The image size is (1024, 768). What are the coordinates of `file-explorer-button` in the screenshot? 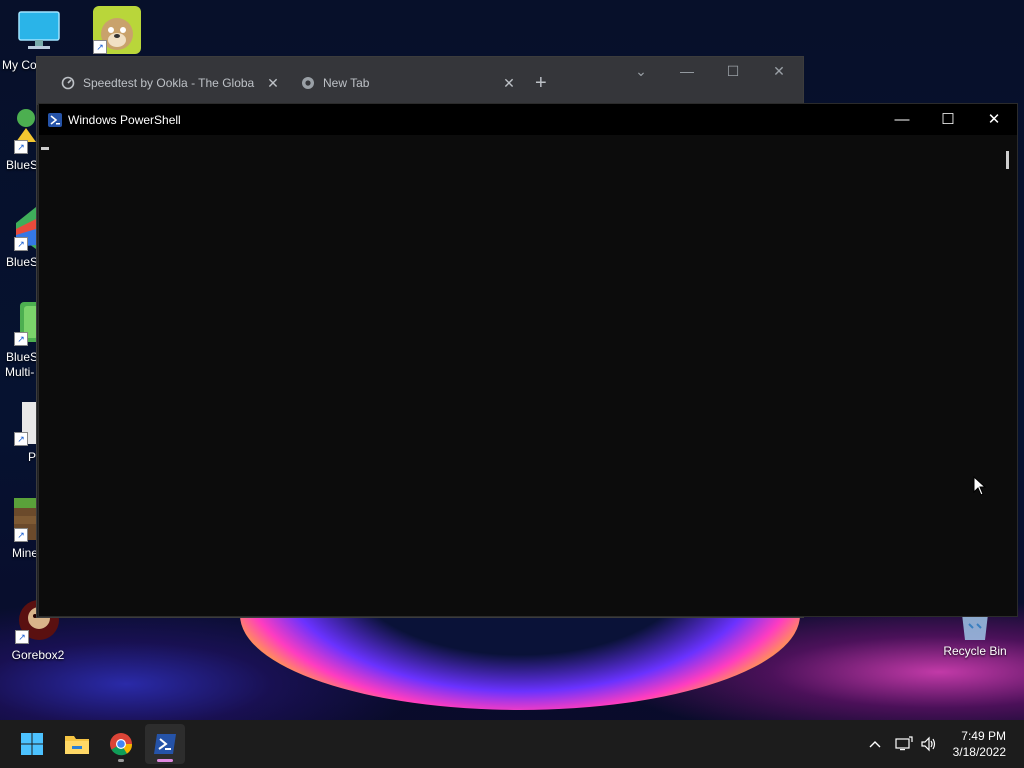 It's located at (77, 744).